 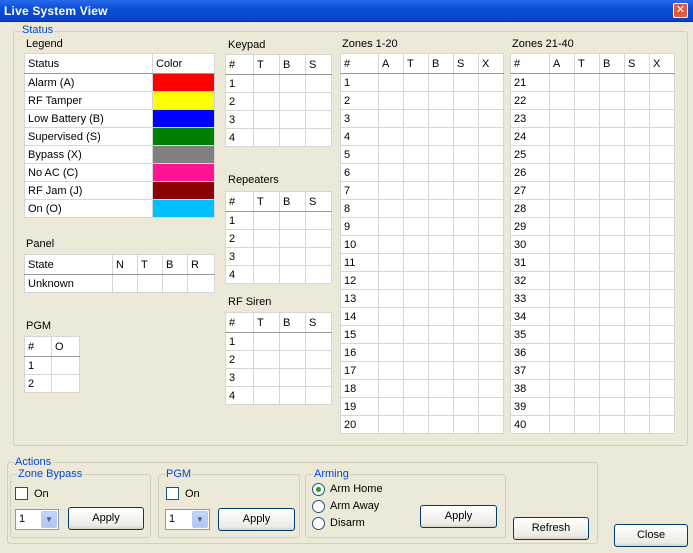 What do you see at coordinates (172, 493) in the screenshot?
I see `pgm-on-checkbox` at bounding box center [172, 493].